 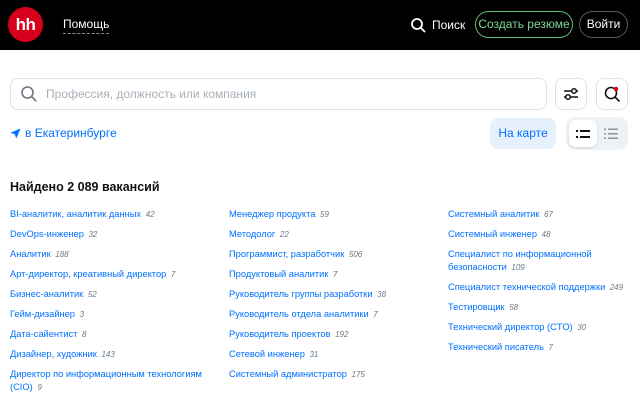 I want to click on profession-name: Сетевой инженер, so click(x=267, y=354).